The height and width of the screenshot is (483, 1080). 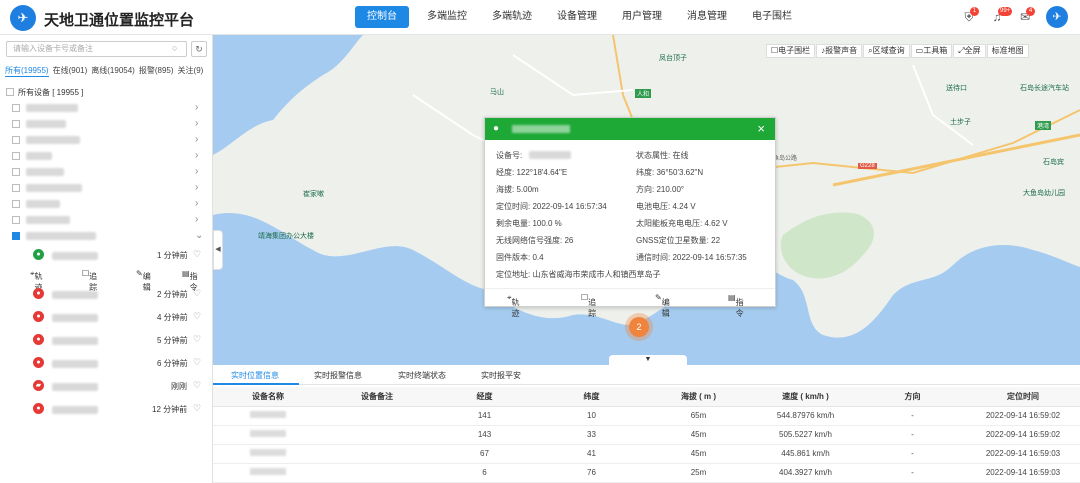 What do you see at coordinates (1057, 17) in the screenshot?
I see `user-avatar: ✈` at bounding box center [1057, 17].